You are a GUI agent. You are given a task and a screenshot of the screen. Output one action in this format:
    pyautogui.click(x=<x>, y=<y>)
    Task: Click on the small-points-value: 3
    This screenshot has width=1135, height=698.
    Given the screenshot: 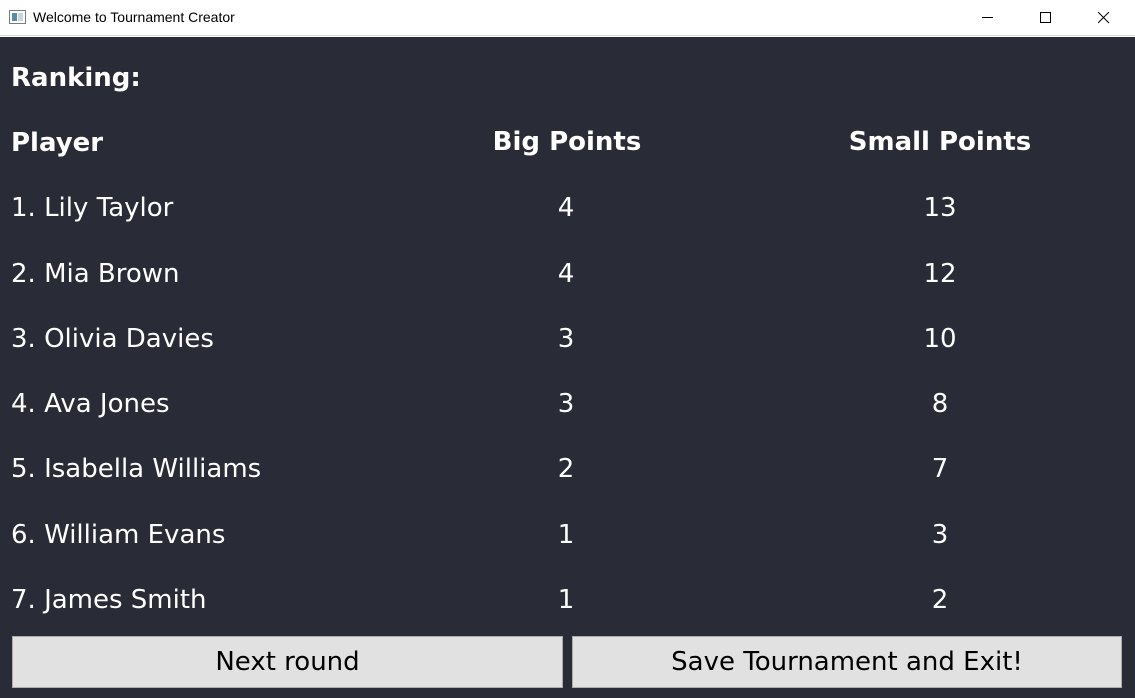 What is the action you would take?
    pyautogui.click(x=940, y=535)
    